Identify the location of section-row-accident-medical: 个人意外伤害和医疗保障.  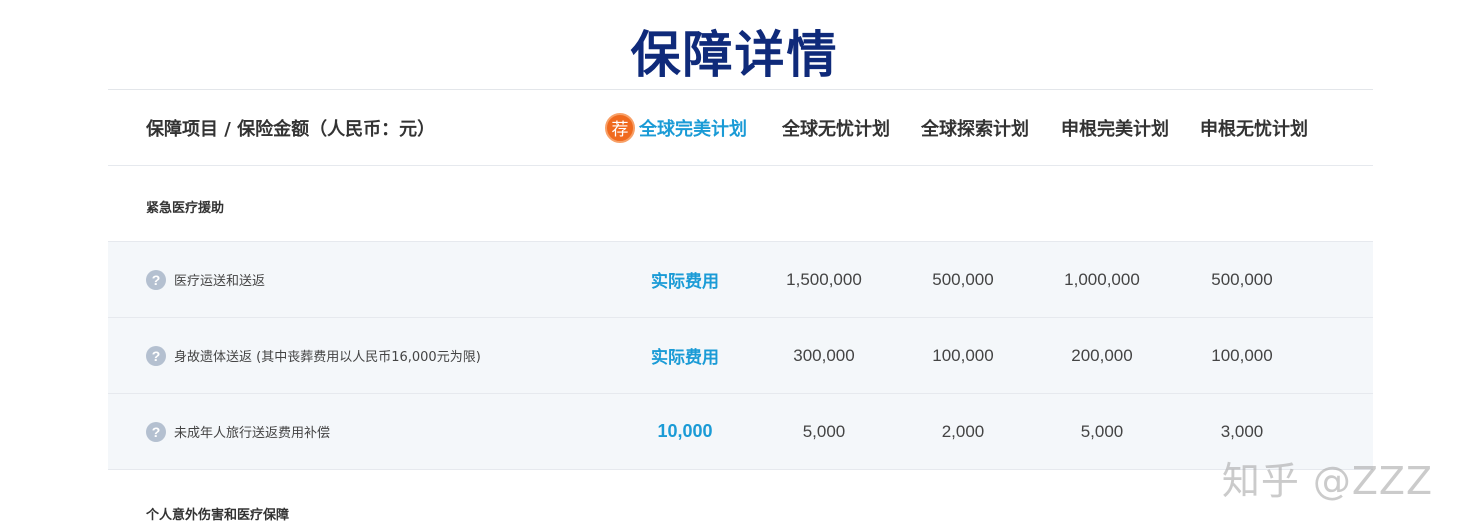
(740, 501).